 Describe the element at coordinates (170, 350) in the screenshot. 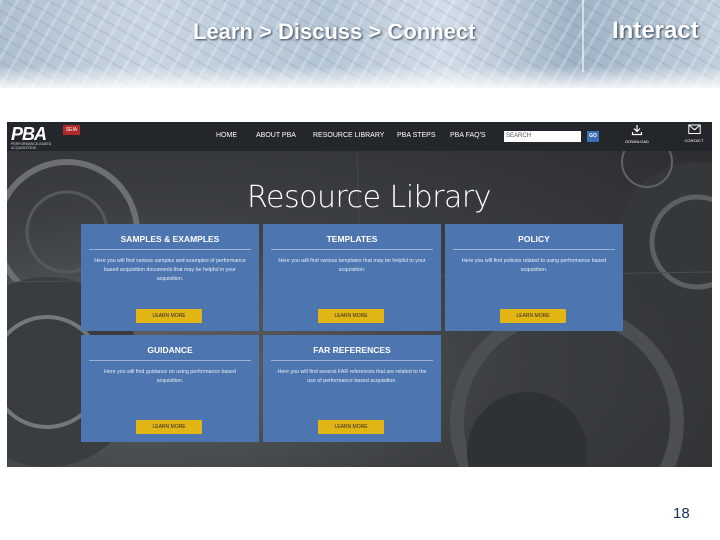

I see `card-title: GUIDANCE` at that location.